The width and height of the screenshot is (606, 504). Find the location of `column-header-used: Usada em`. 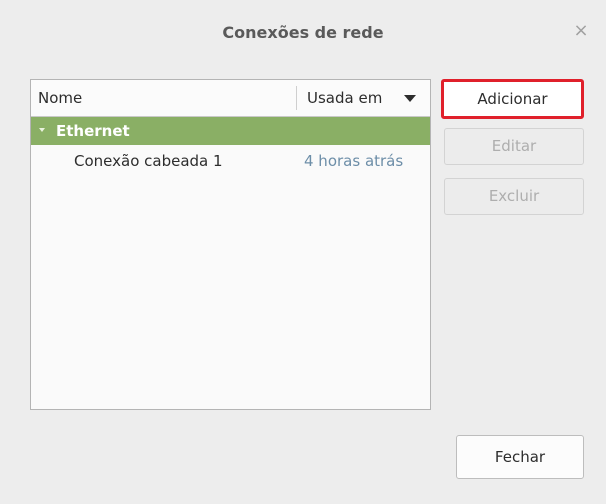

column-header-used: Usada em is located at coordinates (363, 98).